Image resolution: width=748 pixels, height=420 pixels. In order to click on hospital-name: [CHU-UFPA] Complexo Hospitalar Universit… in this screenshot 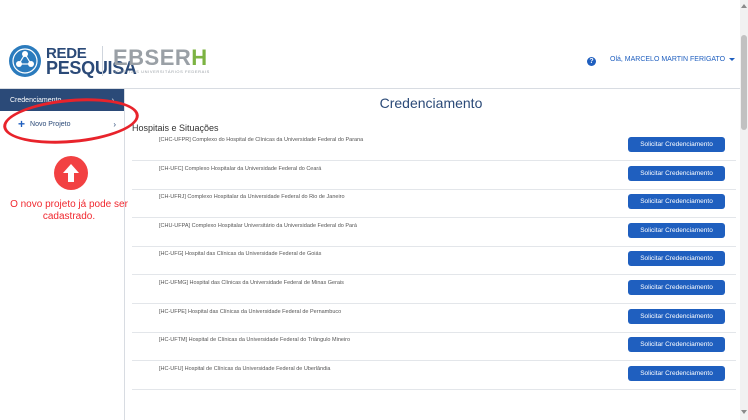, I will do `click(258, 225)`.